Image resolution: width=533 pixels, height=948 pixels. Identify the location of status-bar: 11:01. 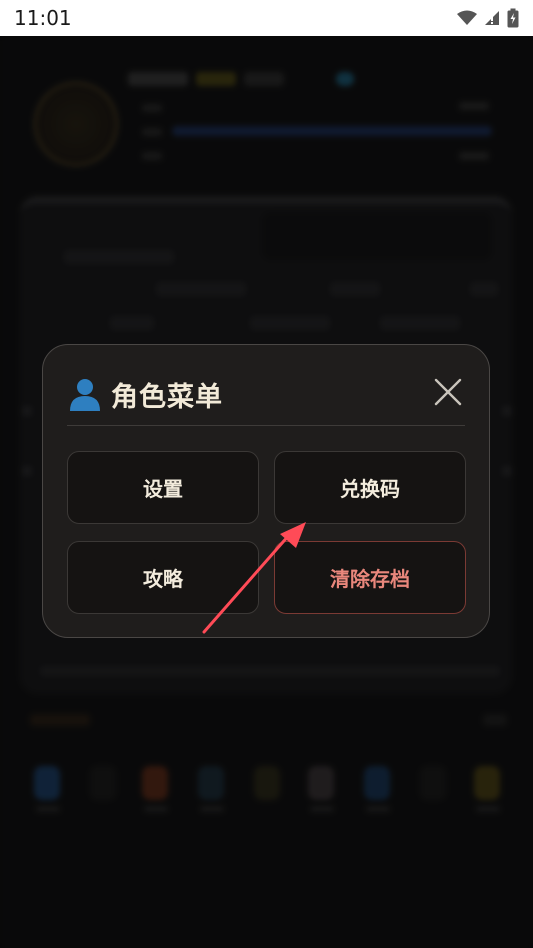
(266, 18).